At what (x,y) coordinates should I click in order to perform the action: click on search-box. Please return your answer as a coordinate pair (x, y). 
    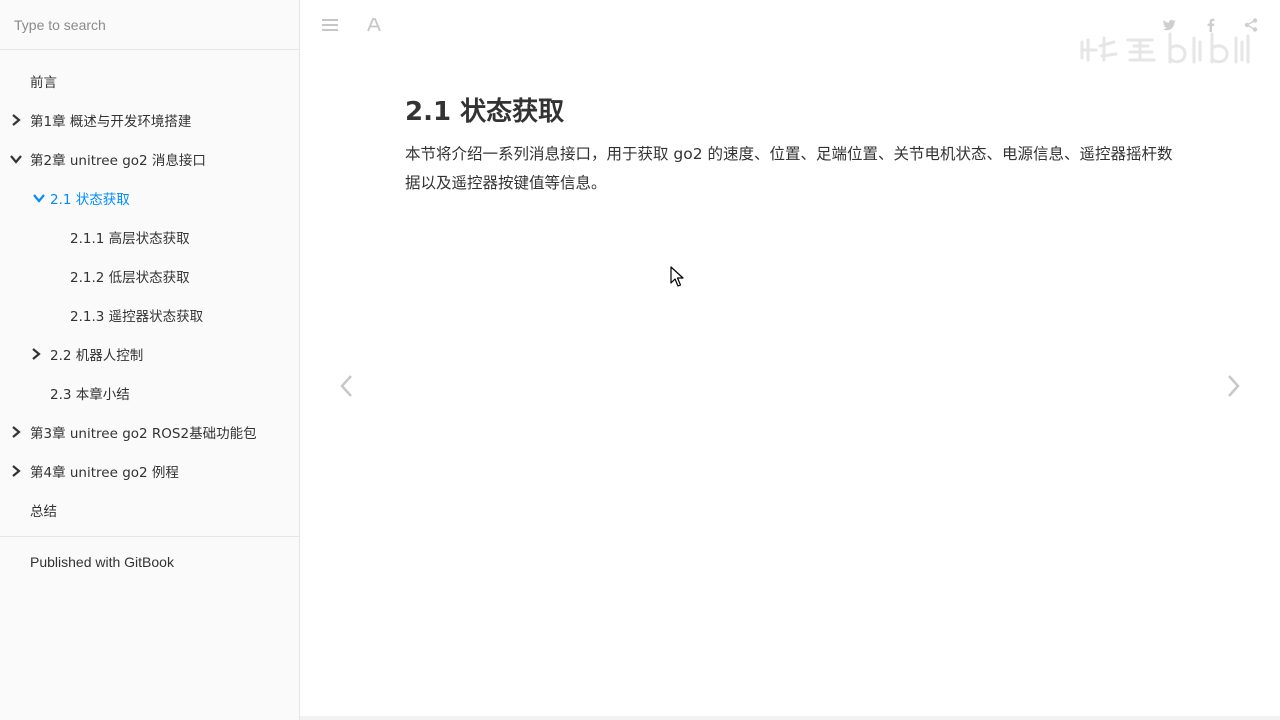
    Looking at the image, I should click on (149, 25).